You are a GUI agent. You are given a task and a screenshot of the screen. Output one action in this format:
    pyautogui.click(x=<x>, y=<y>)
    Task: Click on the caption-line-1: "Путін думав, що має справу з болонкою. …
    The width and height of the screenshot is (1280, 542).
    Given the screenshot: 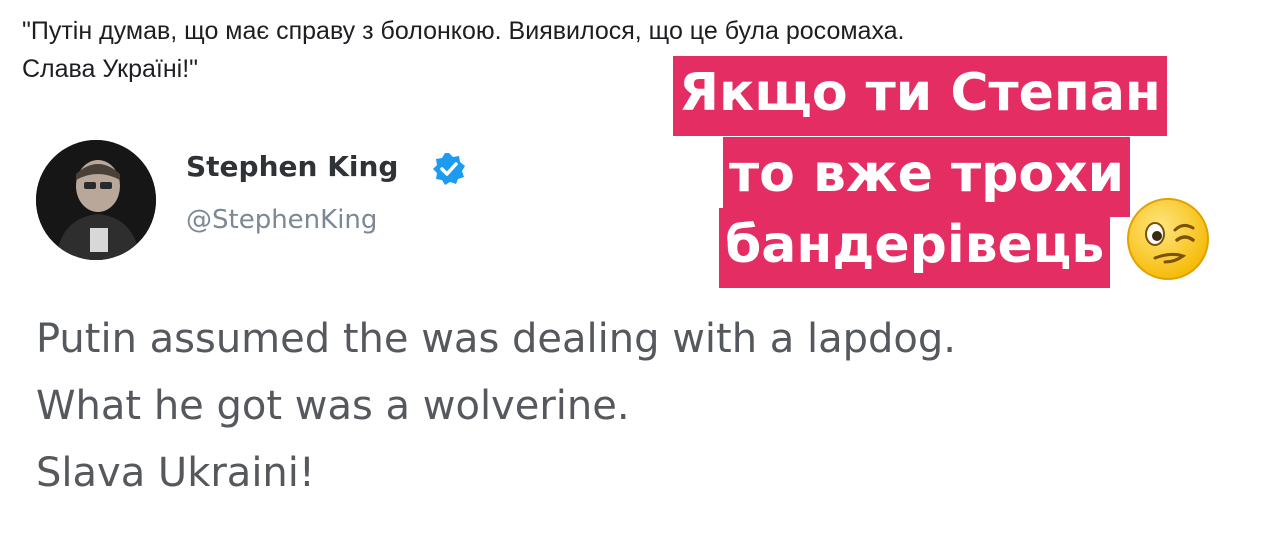 What is the action you would take?
    pyautogui.click(x=463, y=31)
    